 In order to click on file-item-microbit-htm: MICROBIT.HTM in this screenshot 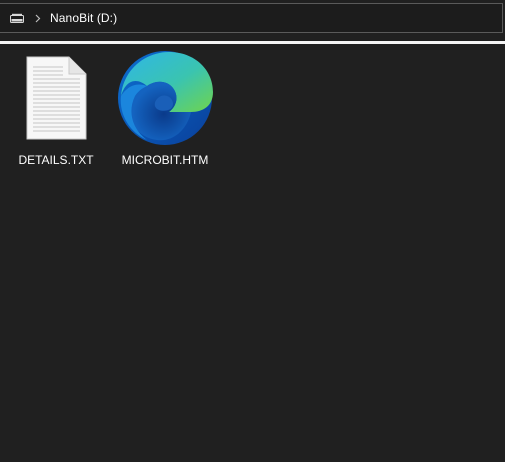, I will do `click(165, 110)`.